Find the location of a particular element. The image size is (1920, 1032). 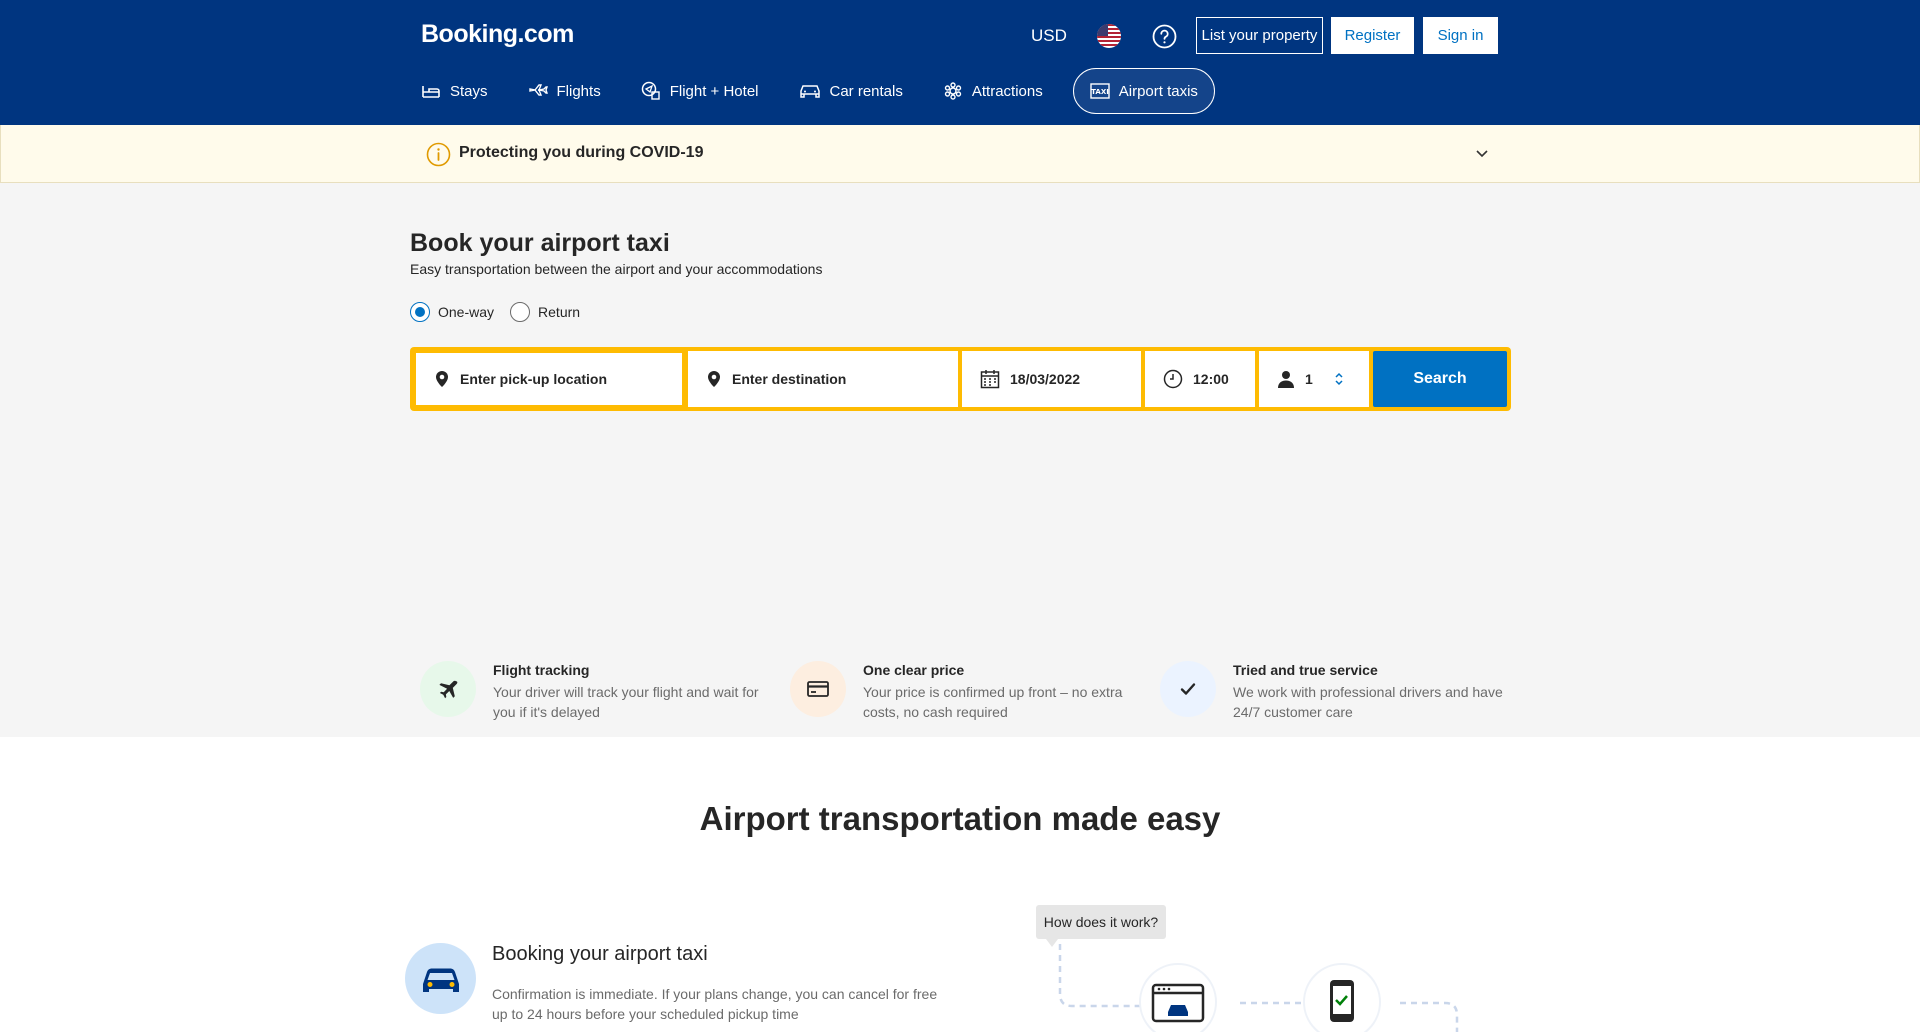

feature-title: One clear price is located at coordinates (914, 670).